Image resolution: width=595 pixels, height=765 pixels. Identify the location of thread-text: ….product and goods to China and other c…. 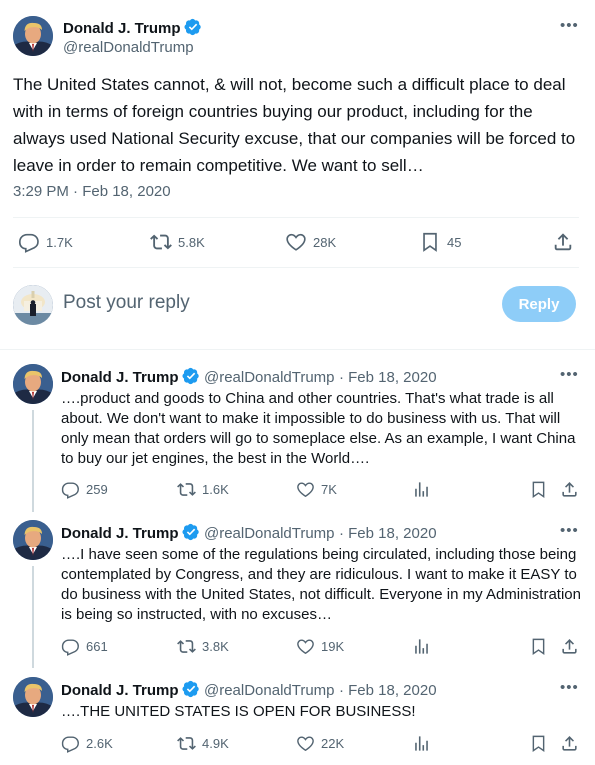
(318, 428).